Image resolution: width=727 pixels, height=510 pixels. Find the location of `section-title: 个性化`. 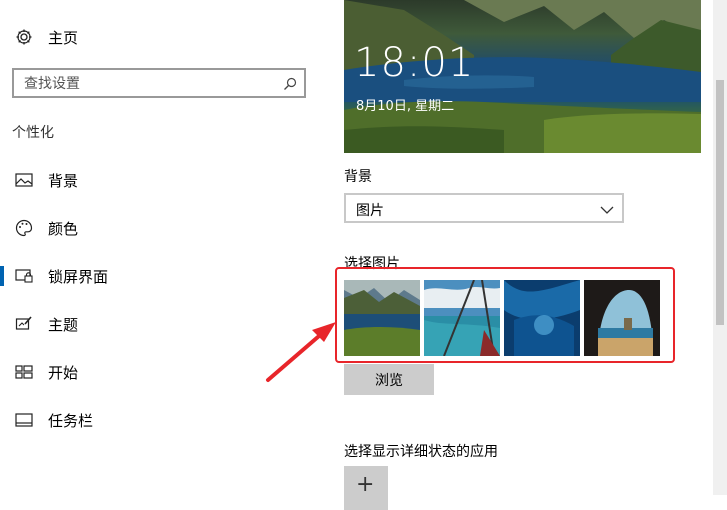

section-title: 个性化 is located at coordinates (33, 133).